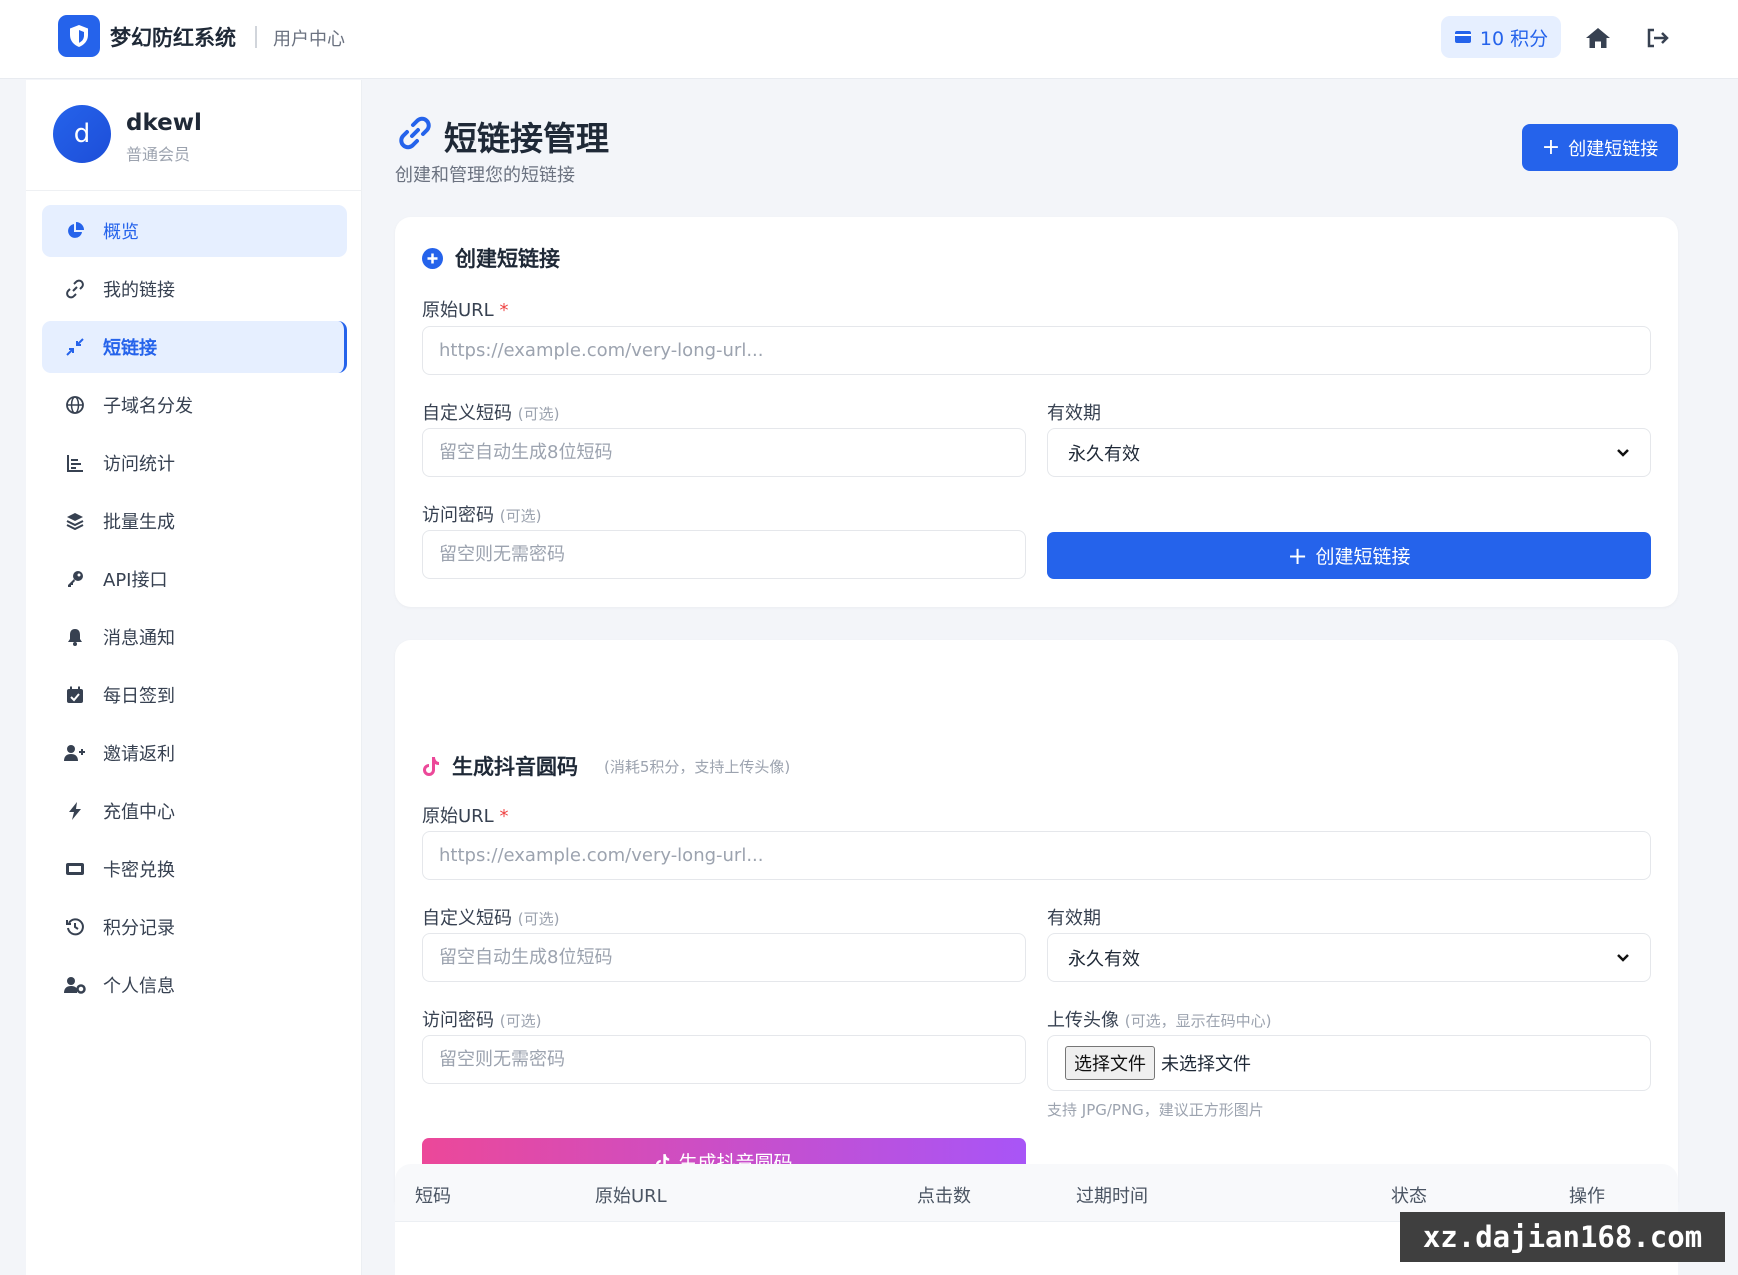 Image resolution: width=1738 pixels, height=1275 pixels. Describe the element at coordinates (869, 39) in the screenshot. I see `top-bar: 梦幻防红系统 用户中心 10 积分` at that location.